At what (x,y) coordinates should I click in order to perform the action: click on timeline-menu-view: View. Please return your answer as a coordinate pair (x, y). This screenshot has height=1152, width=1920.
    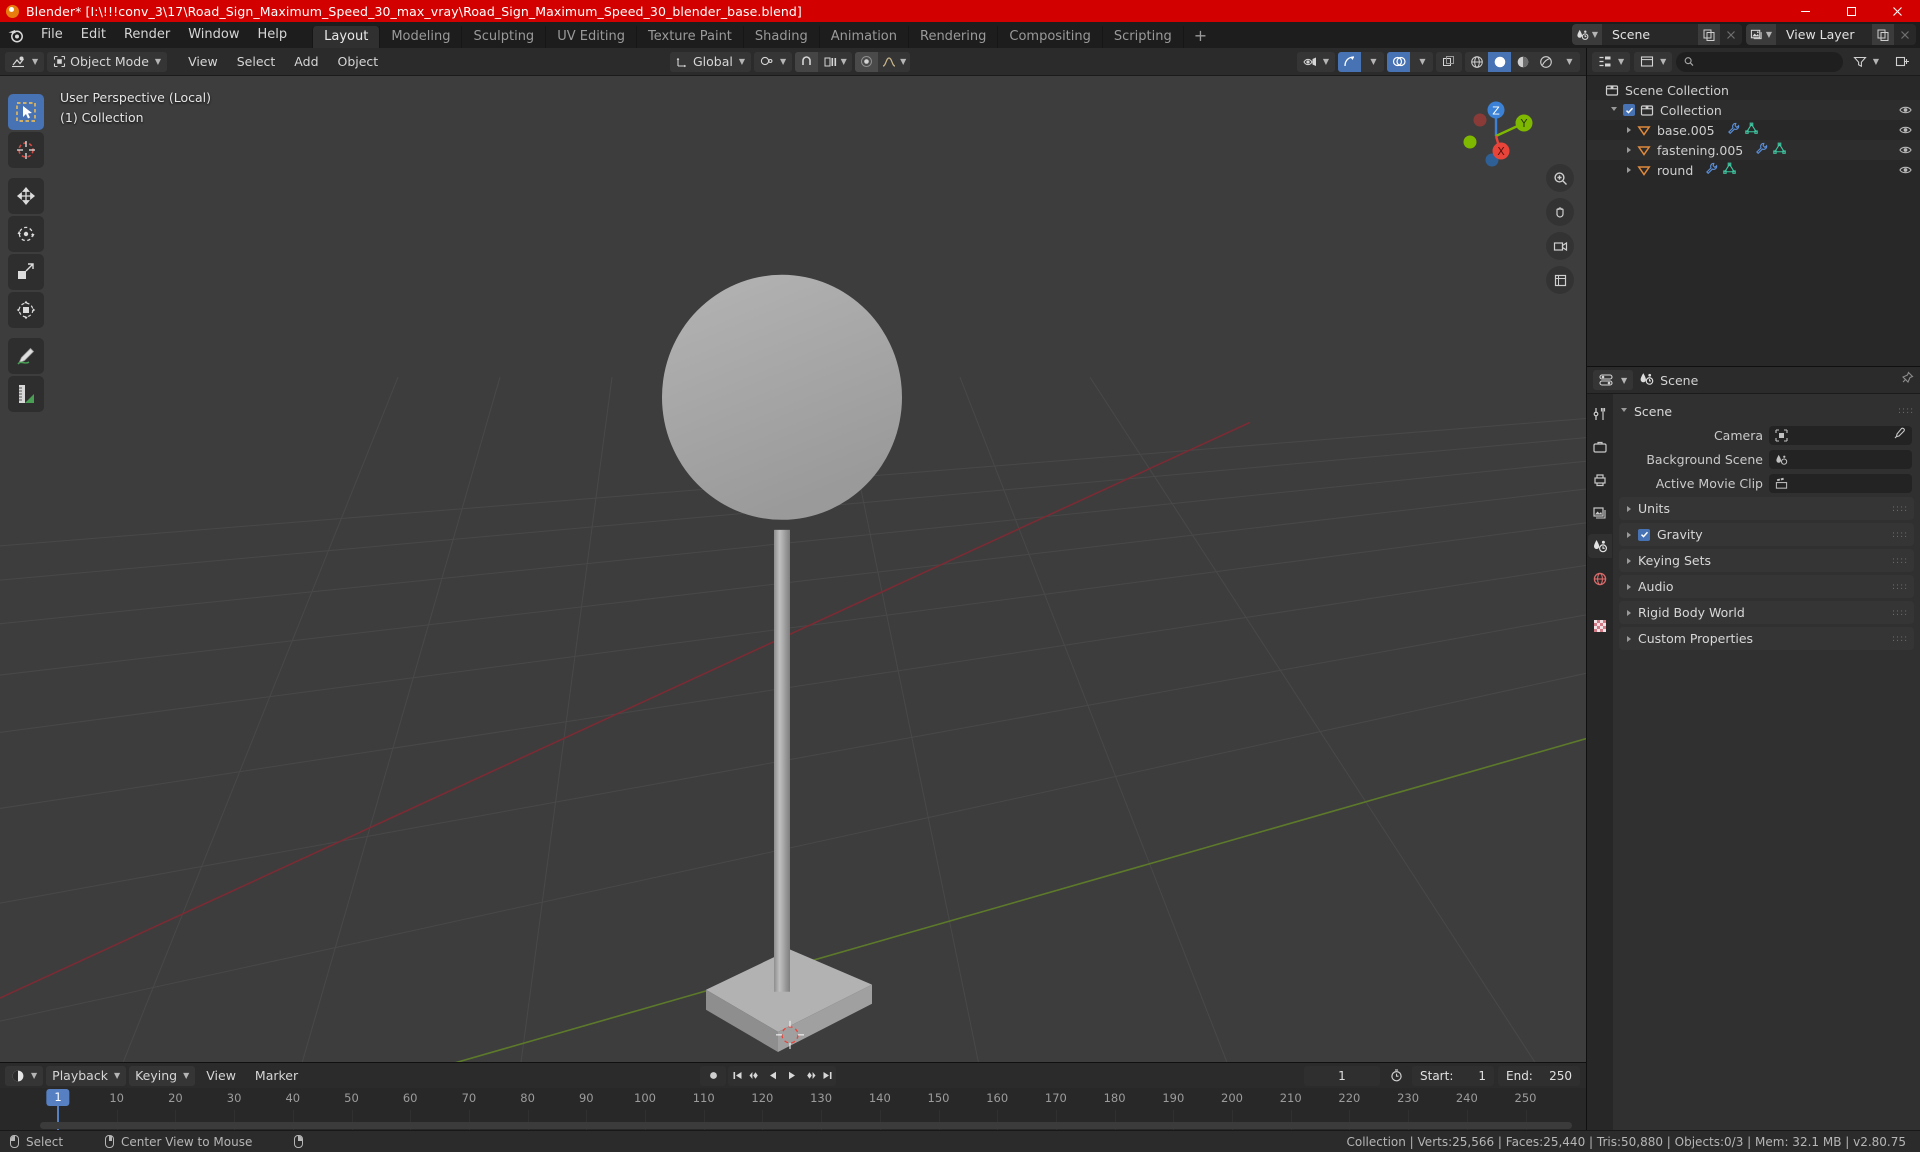
    Looking at the image, I should click on (221, 1076).